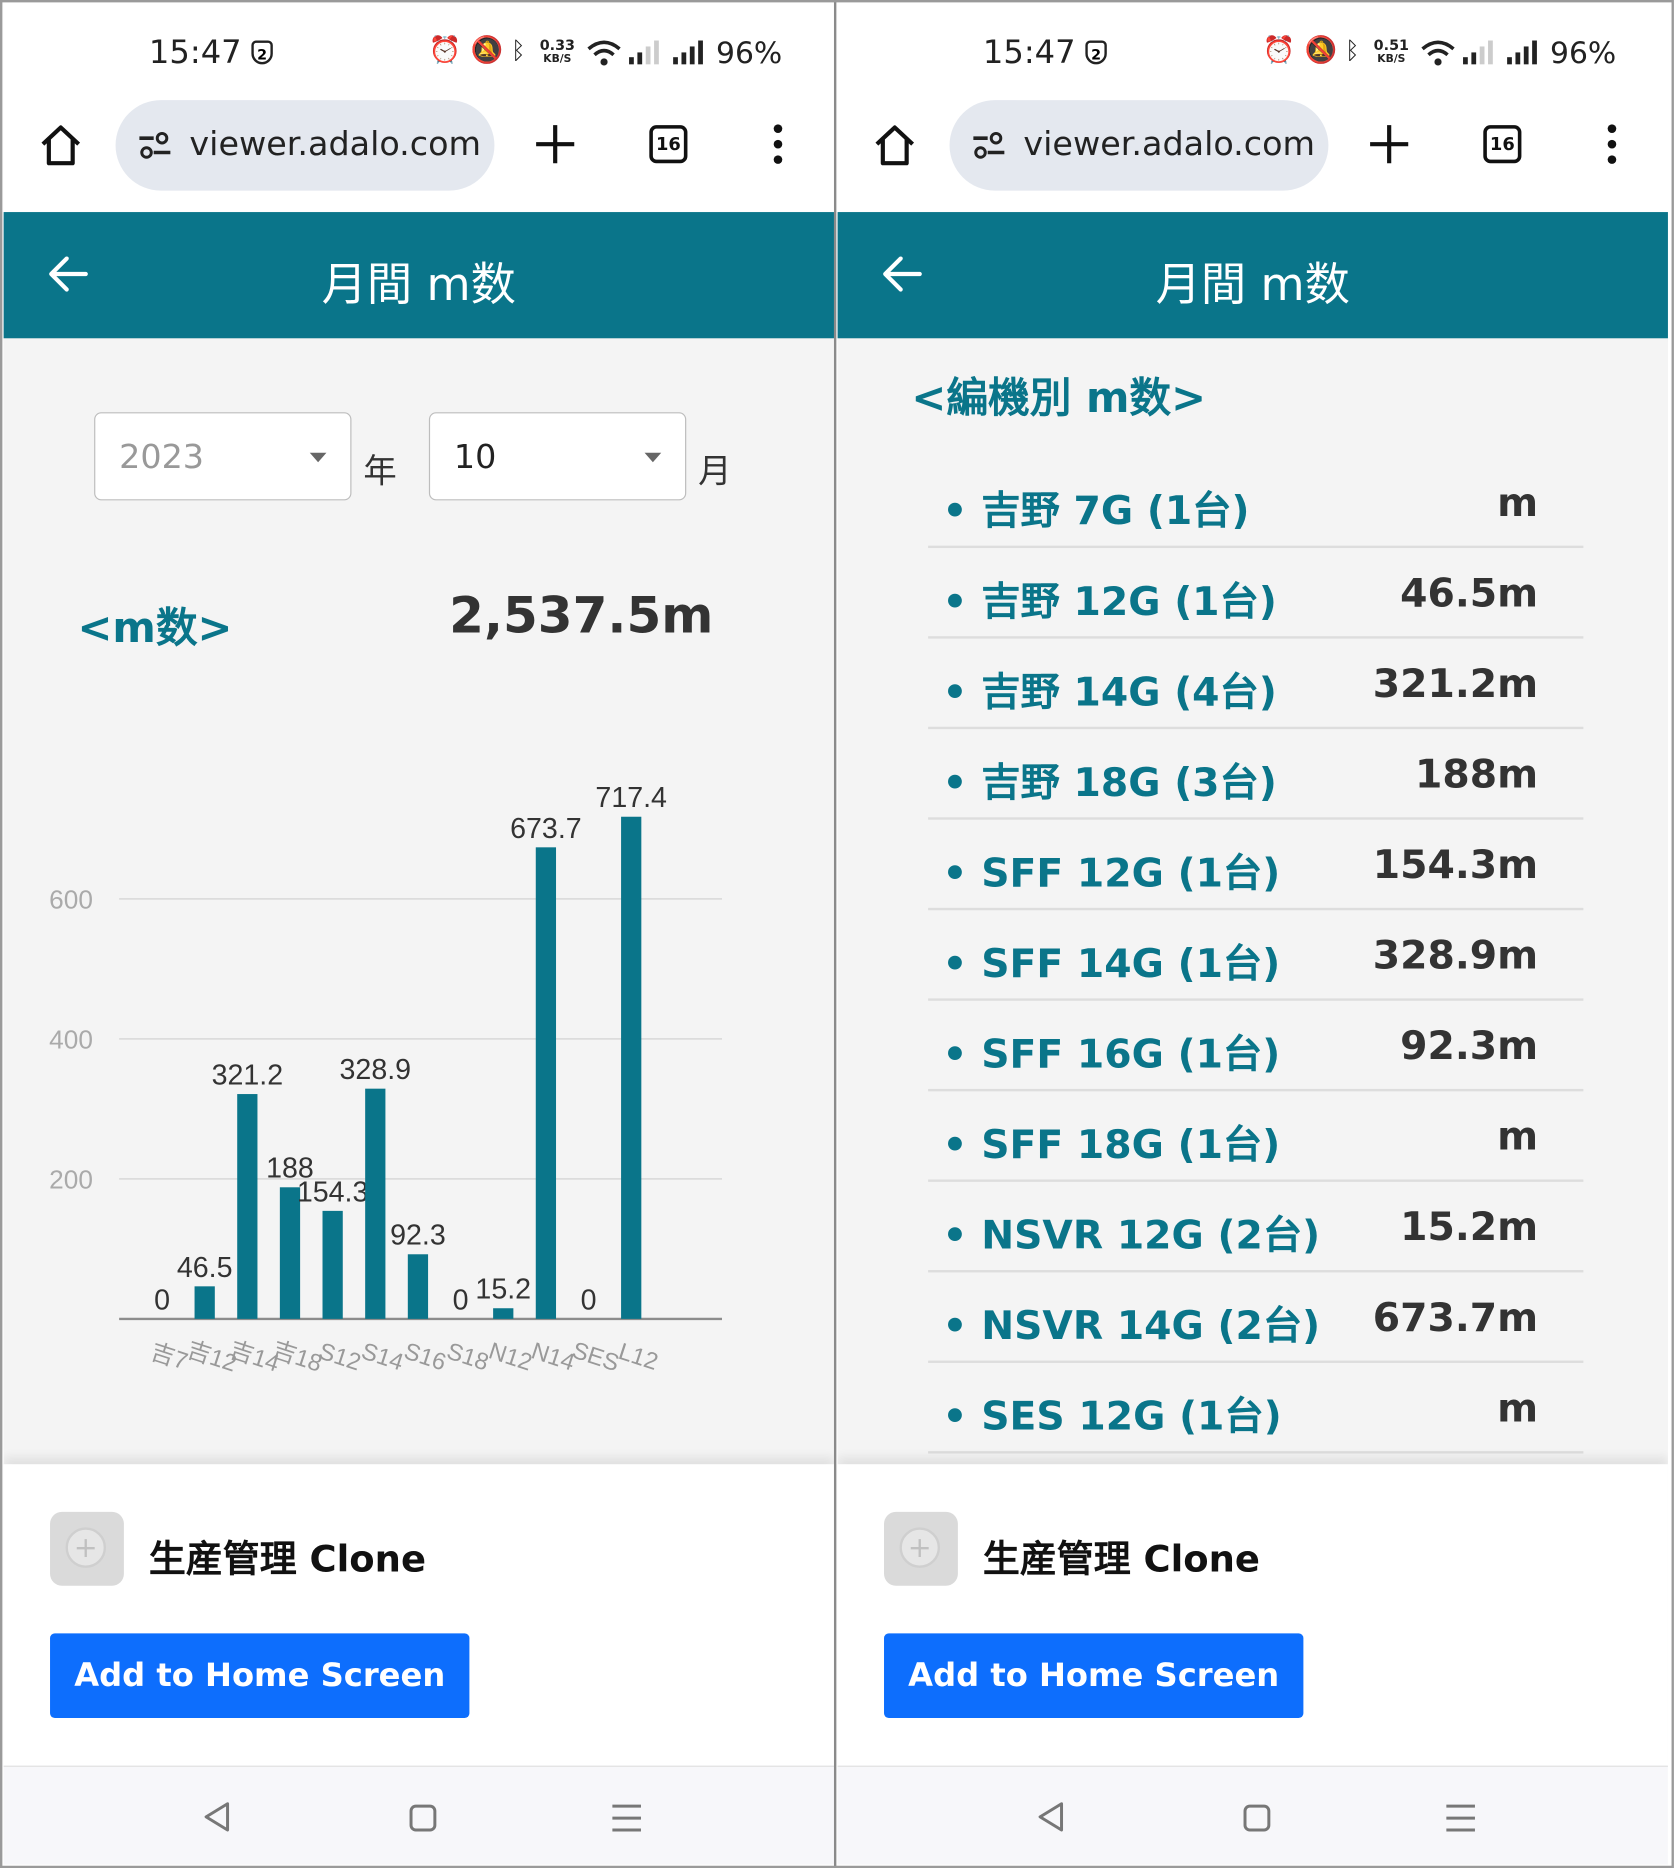 The height and width of the screenshot is (1868, 1674). What do you see at coordinates (1256, 502) in the screenshot?
I see `list-item: • 吉野 7G (1台) m` at bounding box center [1256, 502].